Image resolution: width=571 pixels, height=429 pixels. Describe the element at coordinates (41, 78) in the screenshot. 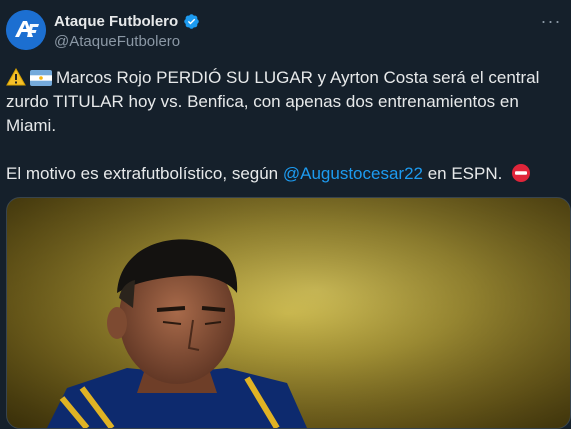

I see `argentina-flag-icon` at that location.